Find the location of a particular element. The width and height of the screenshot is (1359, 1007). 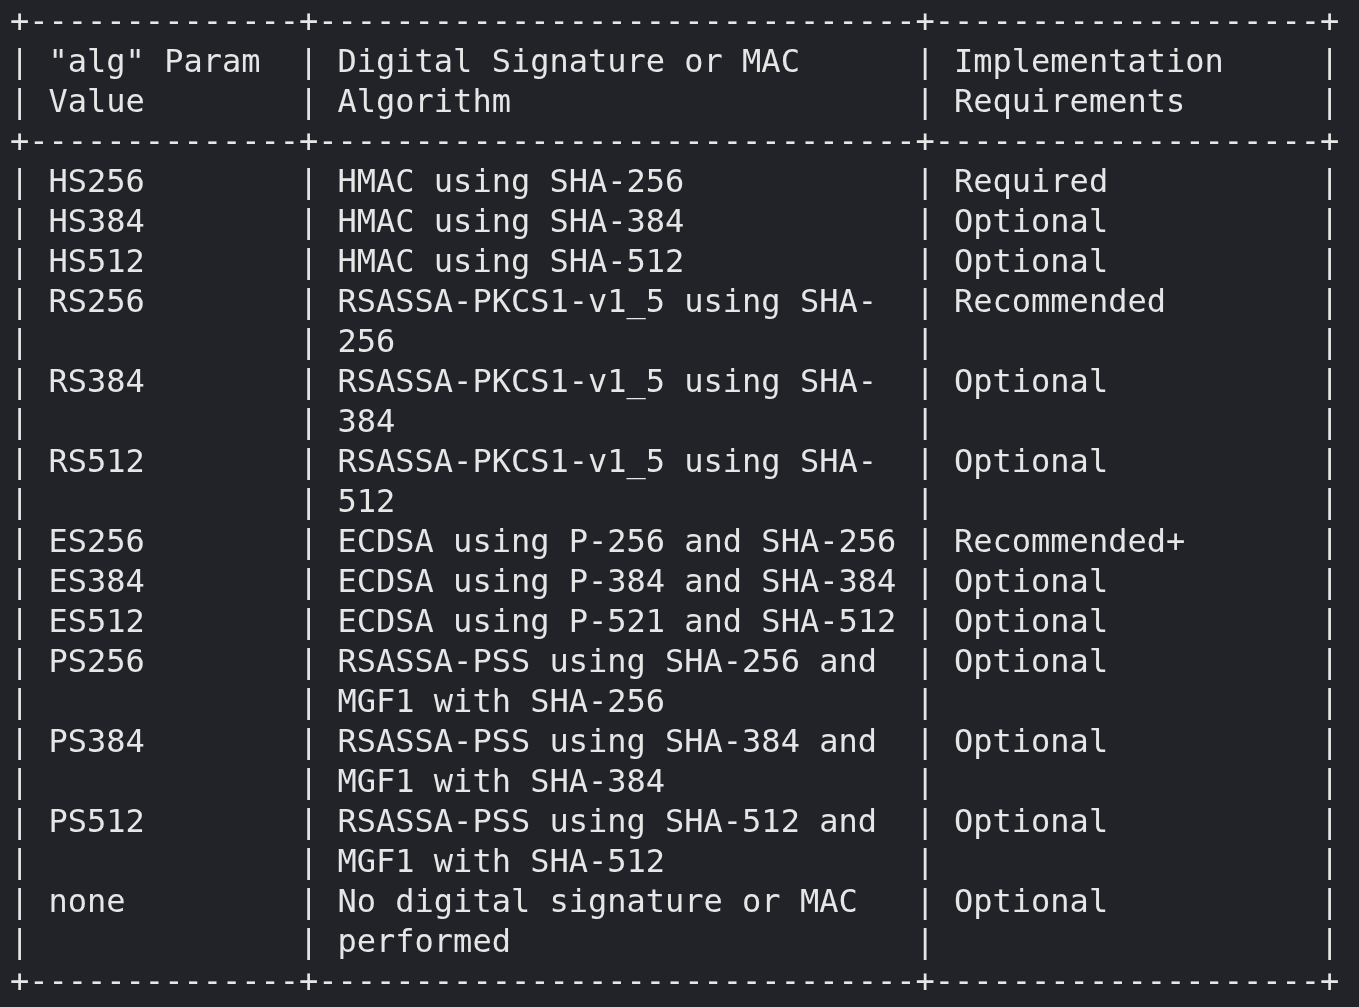

table-cell: RSASSA-PKCS1-v1_5 using SHA-512 is located at coordinates (607, 481).